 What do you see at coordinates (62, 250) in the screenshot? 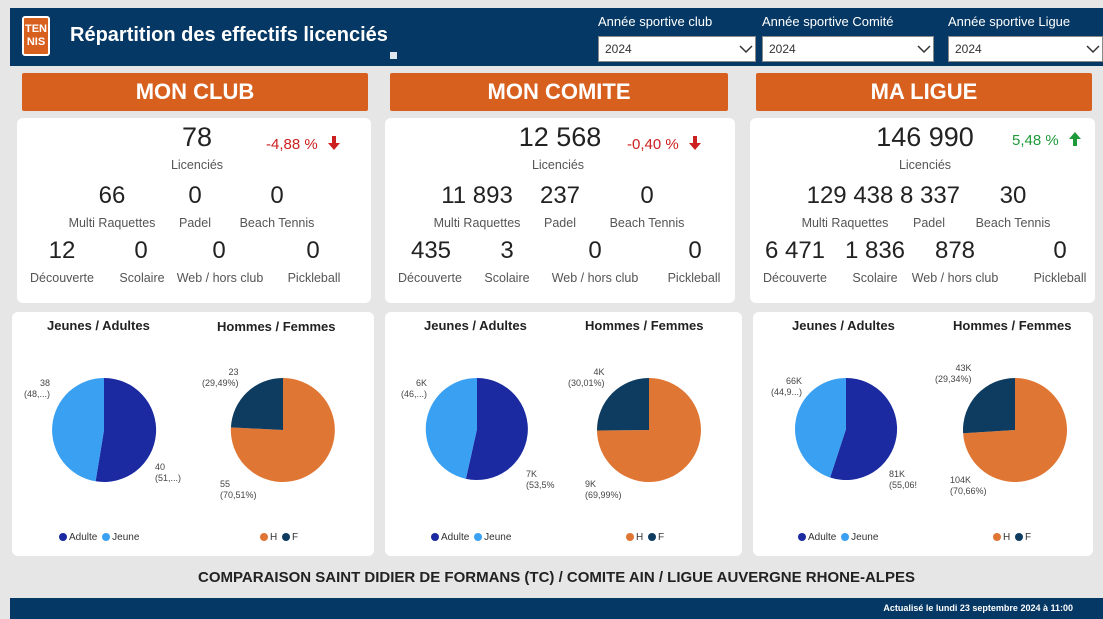
I see `stat-value: 12` at bounding box center [62, 250].